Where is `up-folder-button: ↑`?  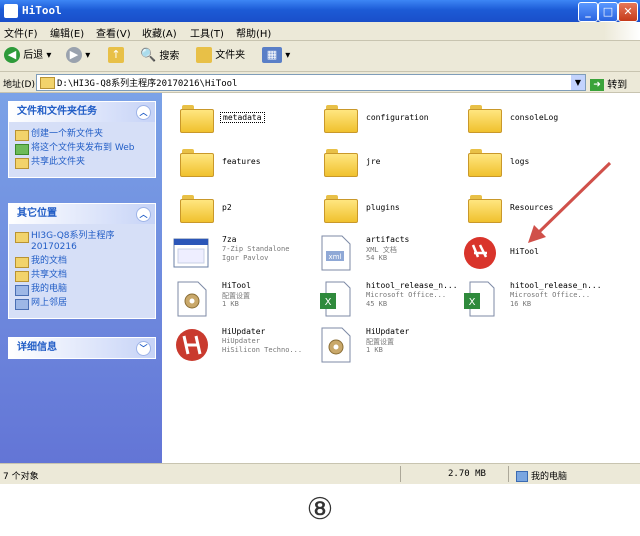 up-folder-button: ↑ is located at coordinates (116, 56).